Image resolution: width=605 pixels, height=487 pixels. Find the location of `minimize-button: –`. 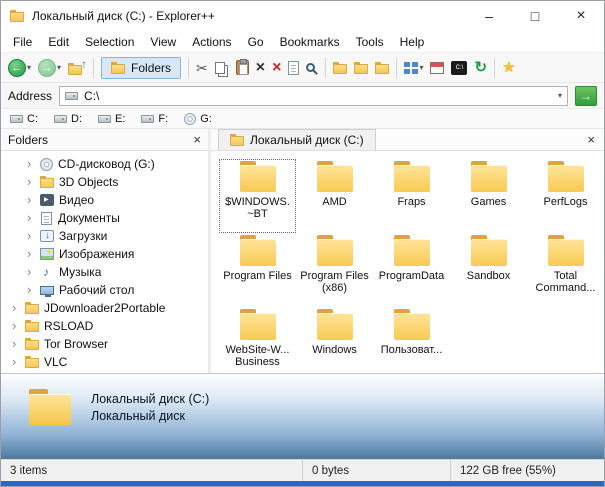

minimize-button: – is located at coordinates (489, 16).